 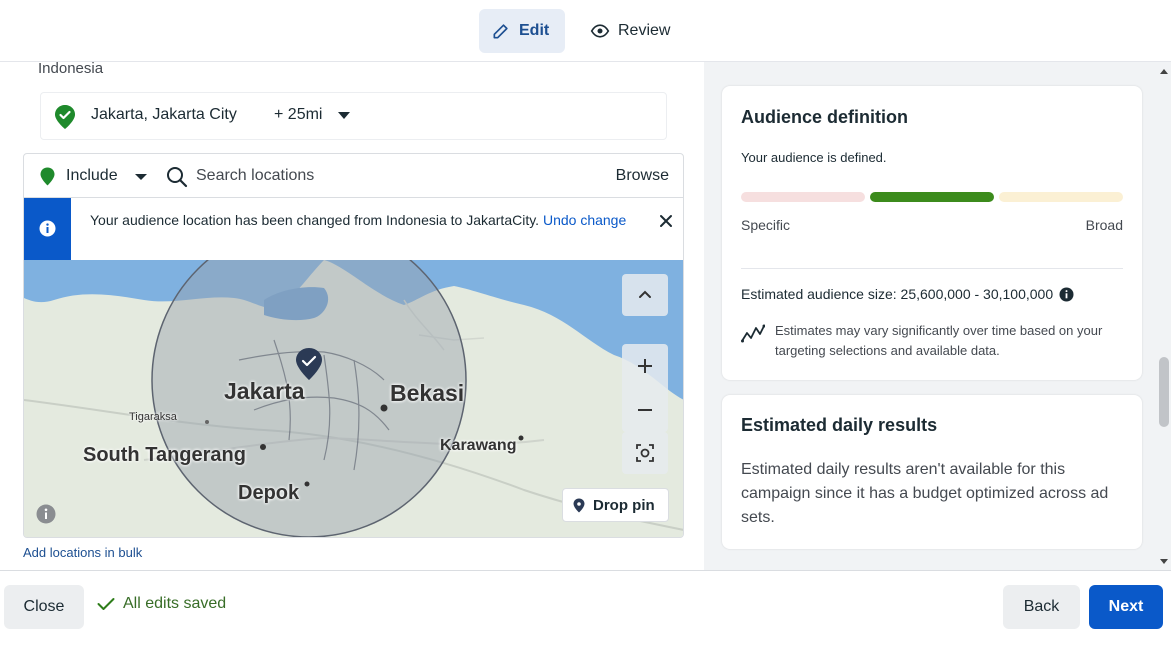 What do you see at coordinates (44, 607) in the screenshot?
I see `close-button: Close` at bounding box center [44, 607].